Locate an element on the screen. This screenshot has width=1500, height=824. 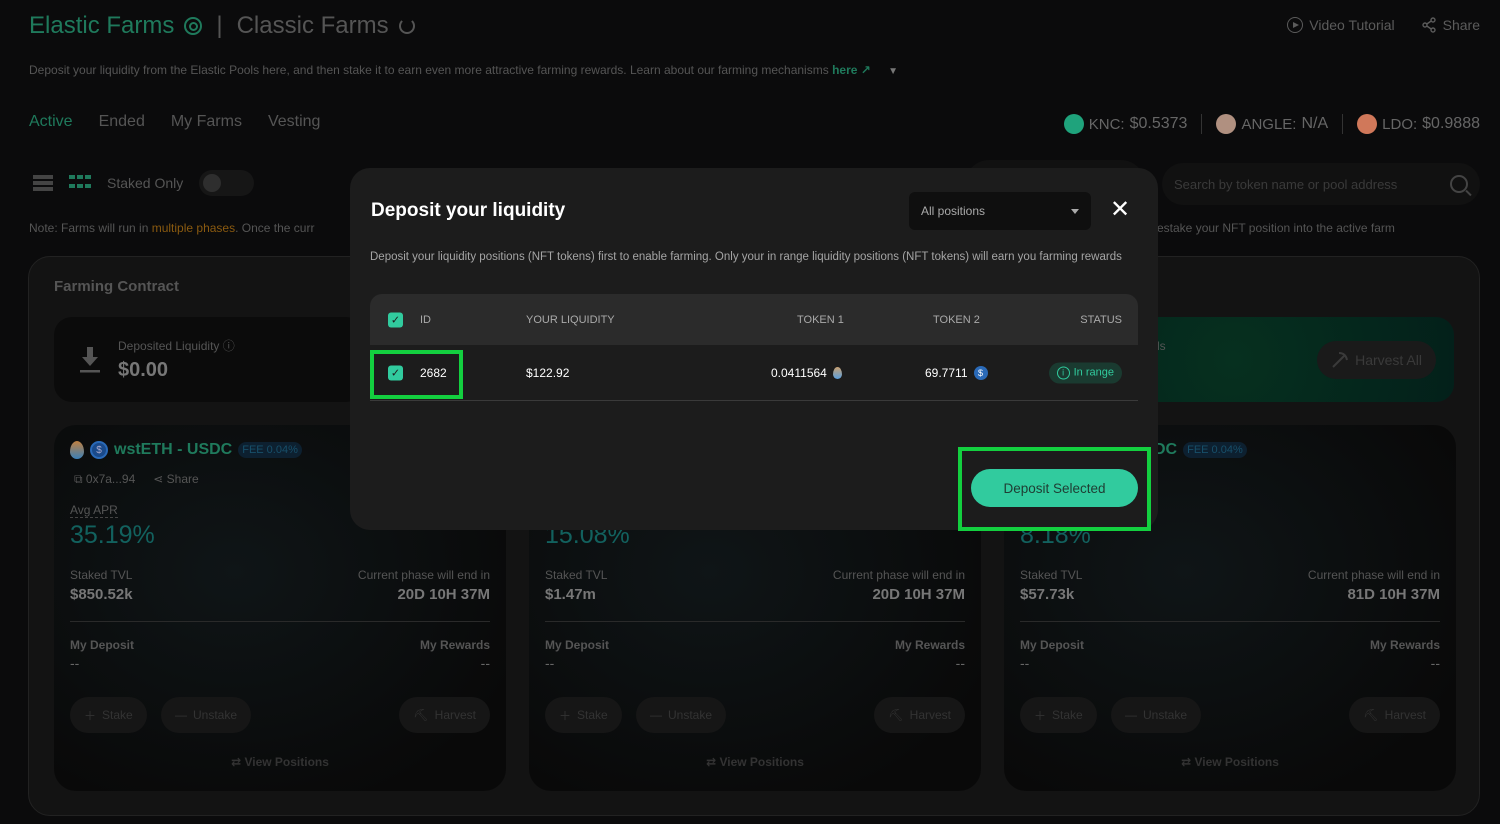
share-link: Share is located at coordinates (1450, 25).